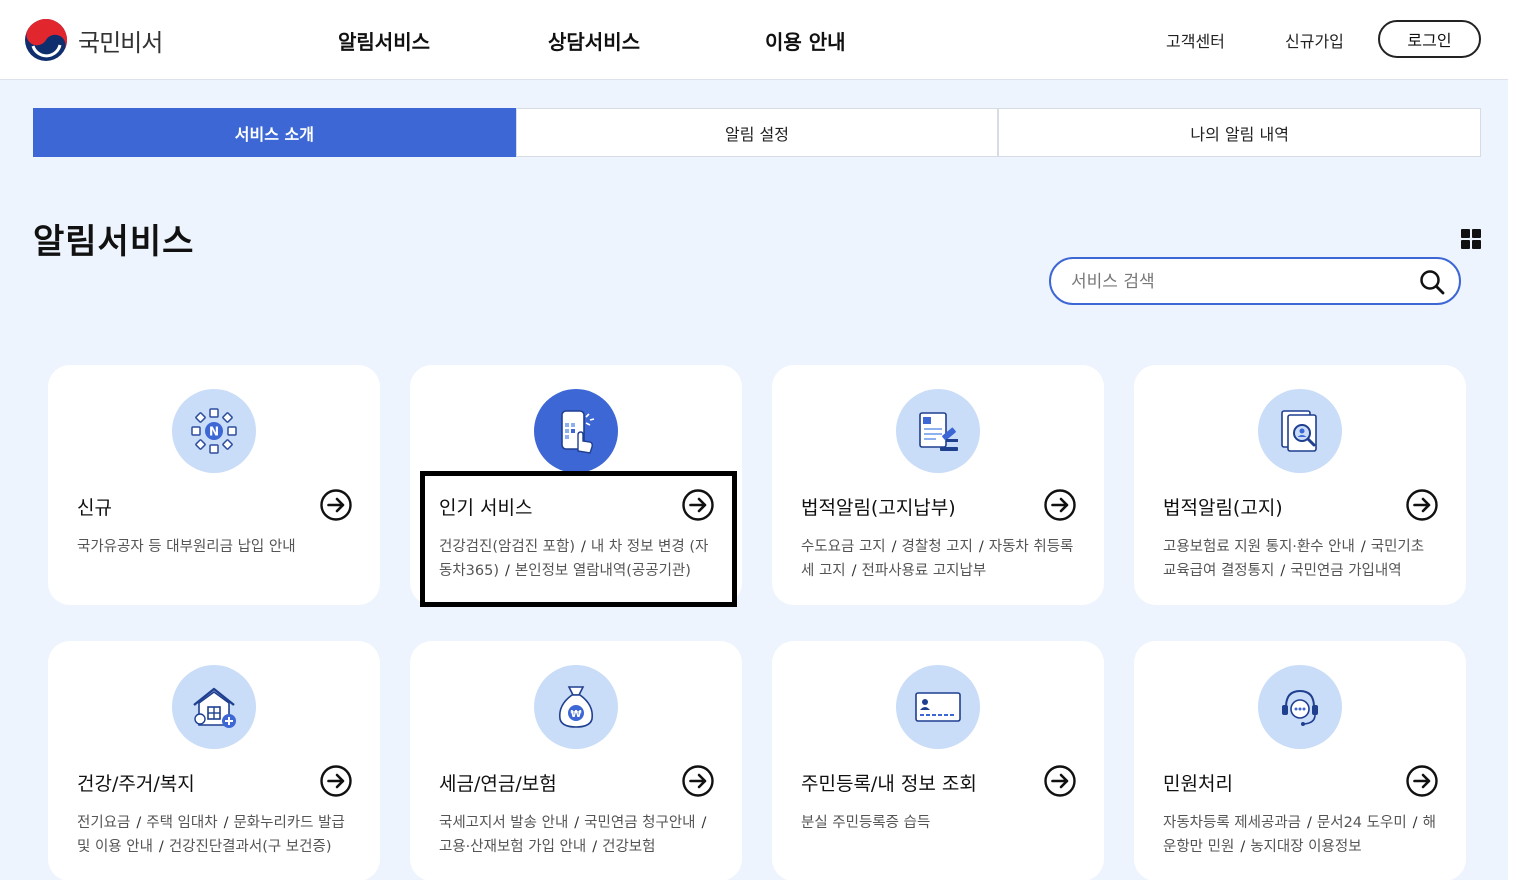 The image size is (1516, 880). What do you see at coordinates (274, 132) in the screenshot?
I see `tab-service-intro: 서비스 소개` at bounding box center [274, 132].